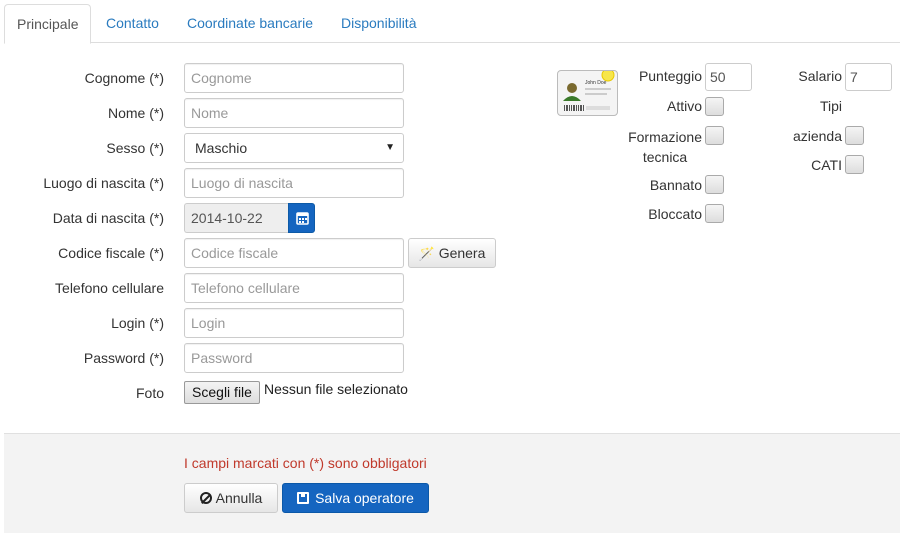 The width and height of the screenshot is (907, 539). I want to click on required-fields-note: I campi marcati con (*) sono obbligatori, so click(305, 463).